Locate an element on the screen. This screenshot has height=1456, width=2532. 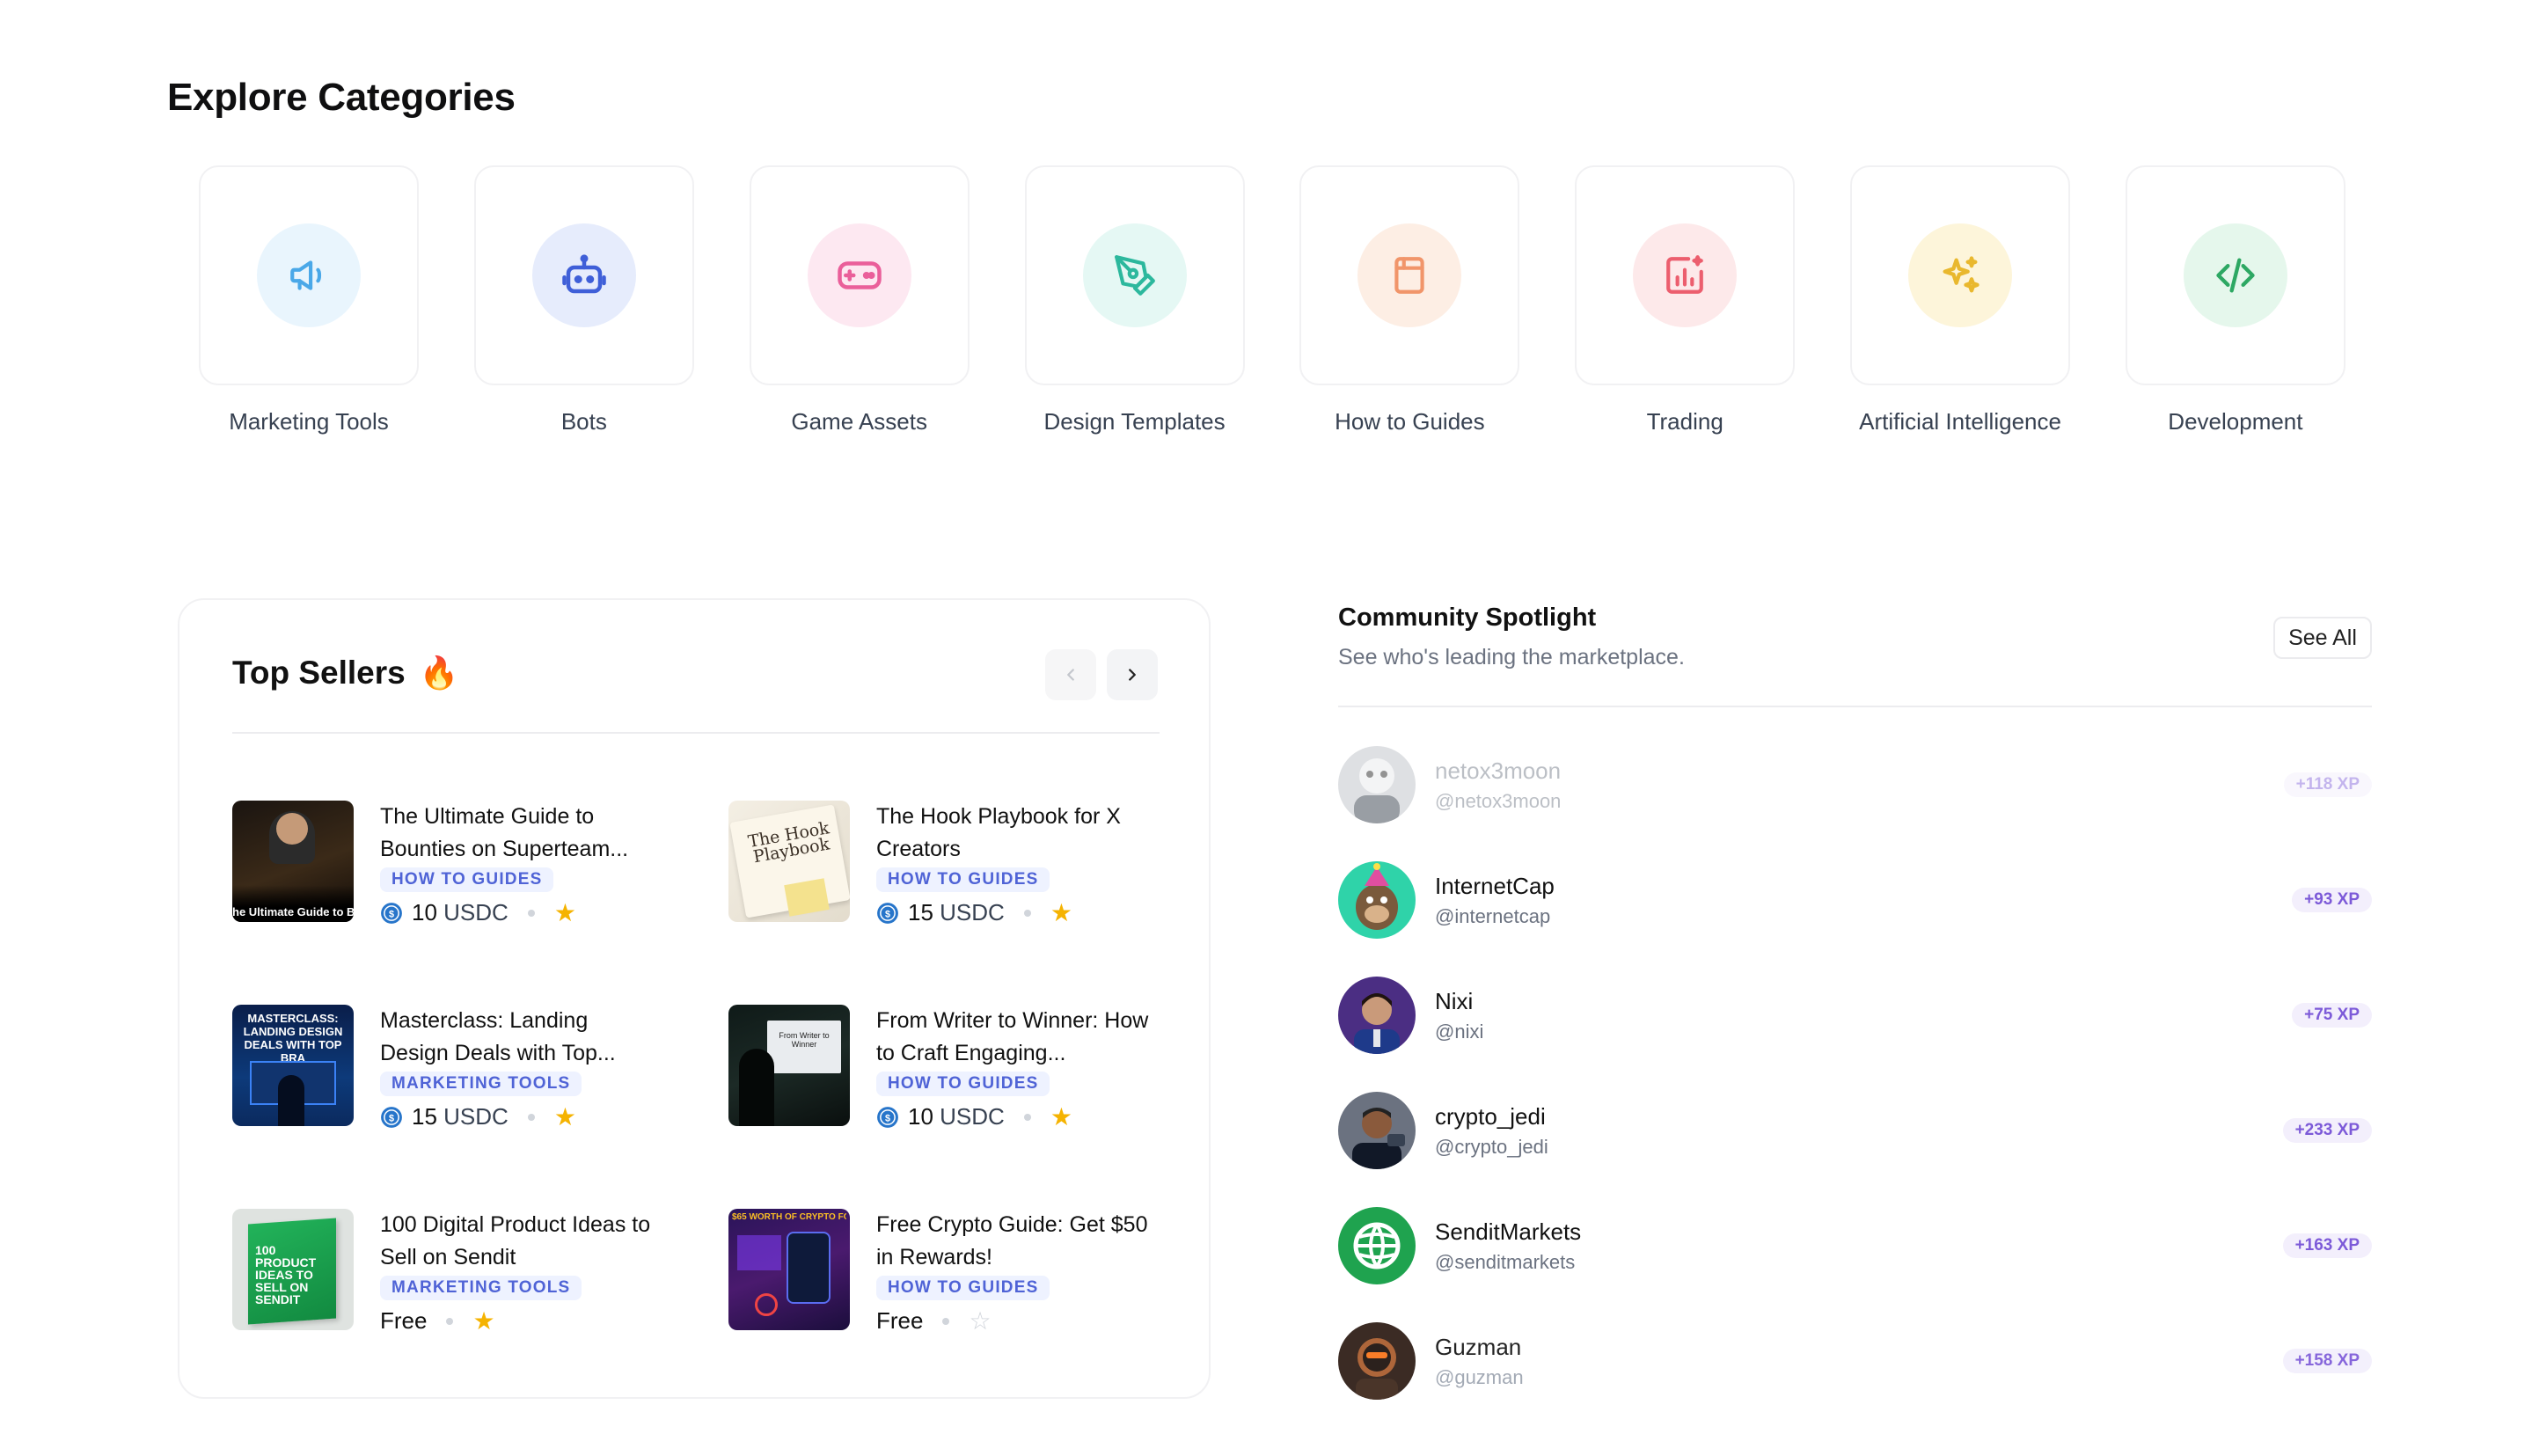
category-how-to-guides: How to Guides is located at coordinates (1409, 300).